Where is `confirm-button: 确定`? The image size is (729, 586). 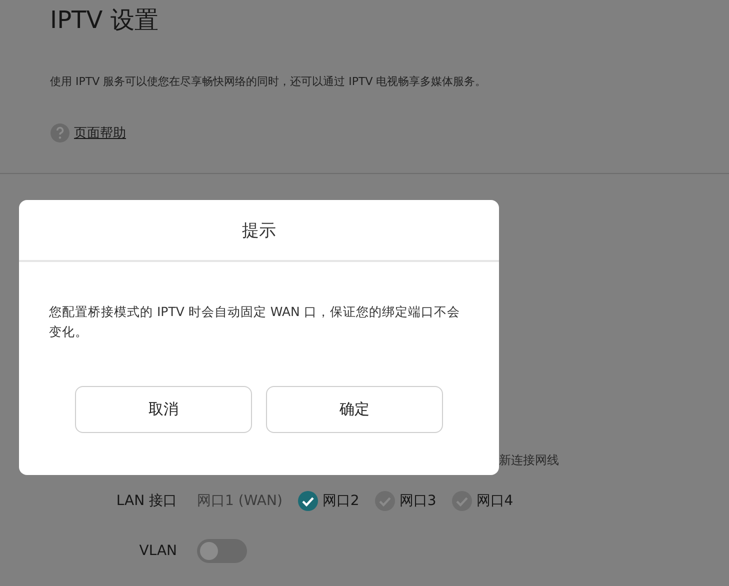
confirm-button: 确定 is located at coordinates (354, 409).